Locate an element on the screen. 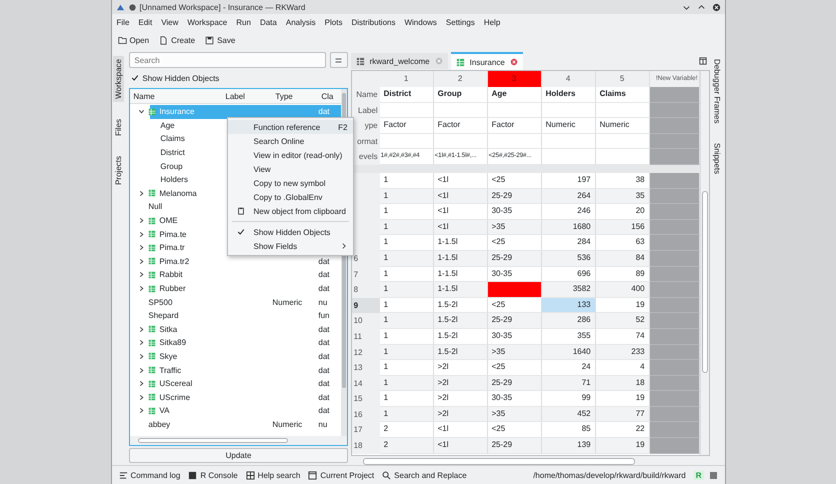  object-name: Shepard is located at coordinates (163, 315).